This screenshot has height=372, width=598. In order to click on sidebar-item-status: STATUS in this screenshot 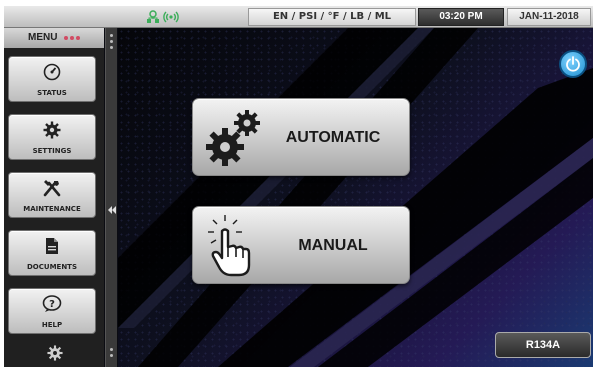, I will do `click(52, 79)`.